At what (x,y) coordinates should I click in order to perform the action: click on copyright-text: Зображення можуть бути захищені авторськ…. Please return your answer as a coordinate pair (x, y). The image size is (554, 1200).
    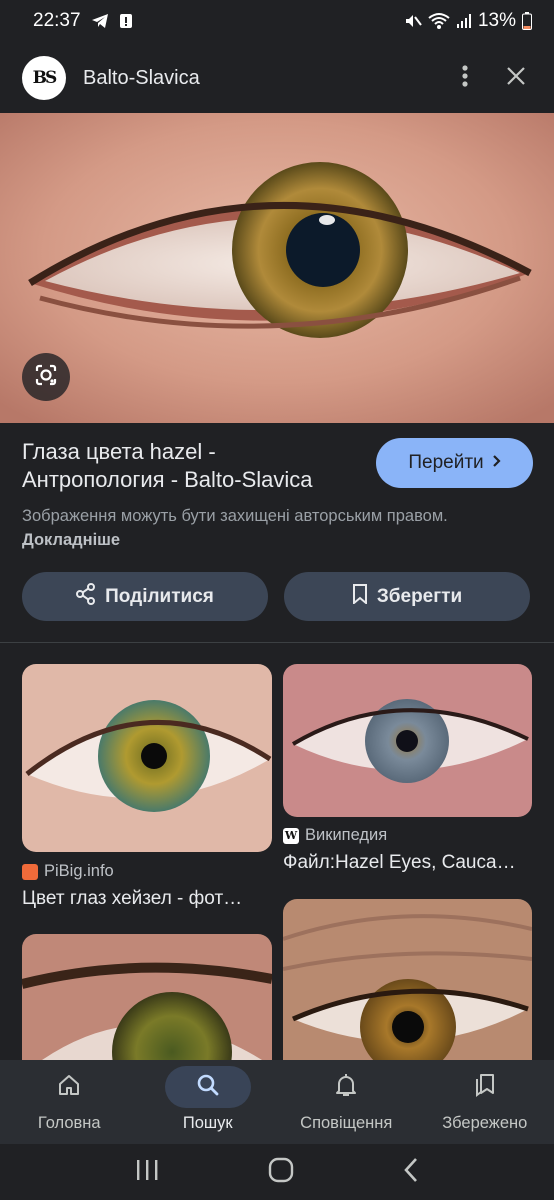
    Looking at the image, I should click on (235, 516).